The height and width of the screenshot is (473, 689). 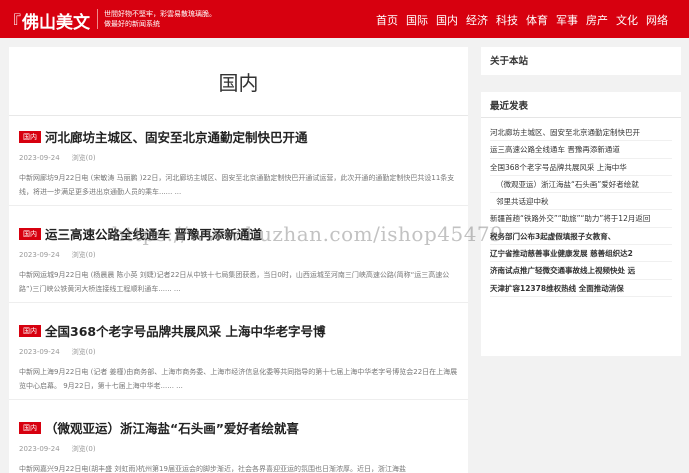 I want to click on nav-item-tech: 科技, so click(x=507, y=20).